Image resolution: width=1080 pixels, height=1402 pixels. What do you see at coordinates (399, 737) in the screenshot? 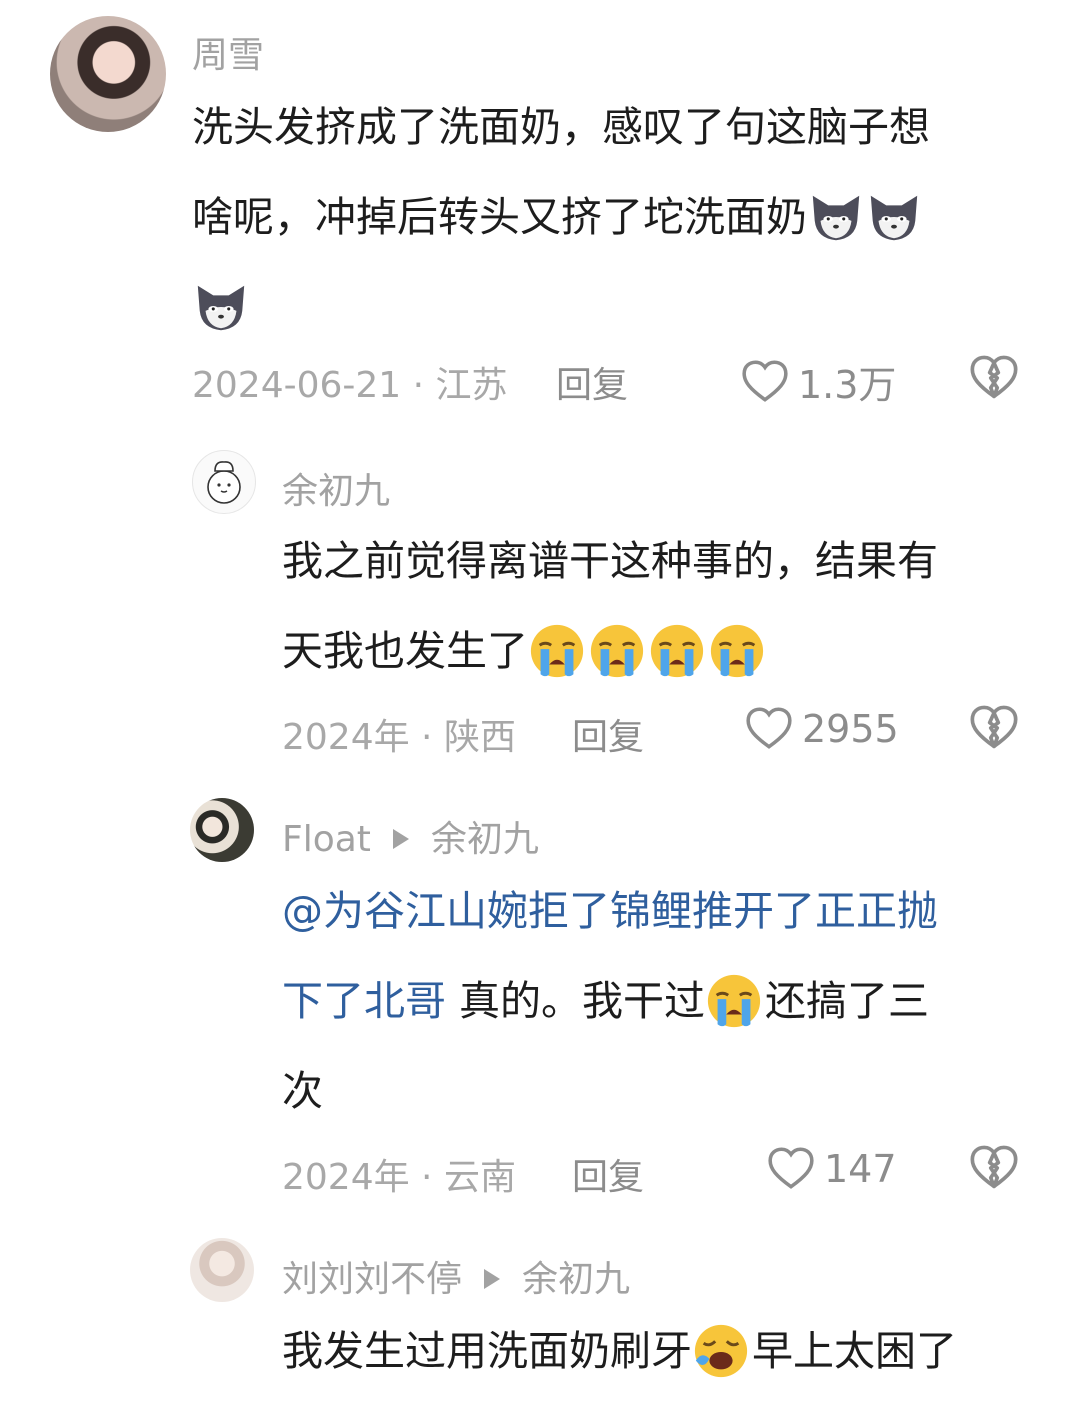
I see `comment-date-location: 2024年 · 陕西` at bounding box center [399, 737].